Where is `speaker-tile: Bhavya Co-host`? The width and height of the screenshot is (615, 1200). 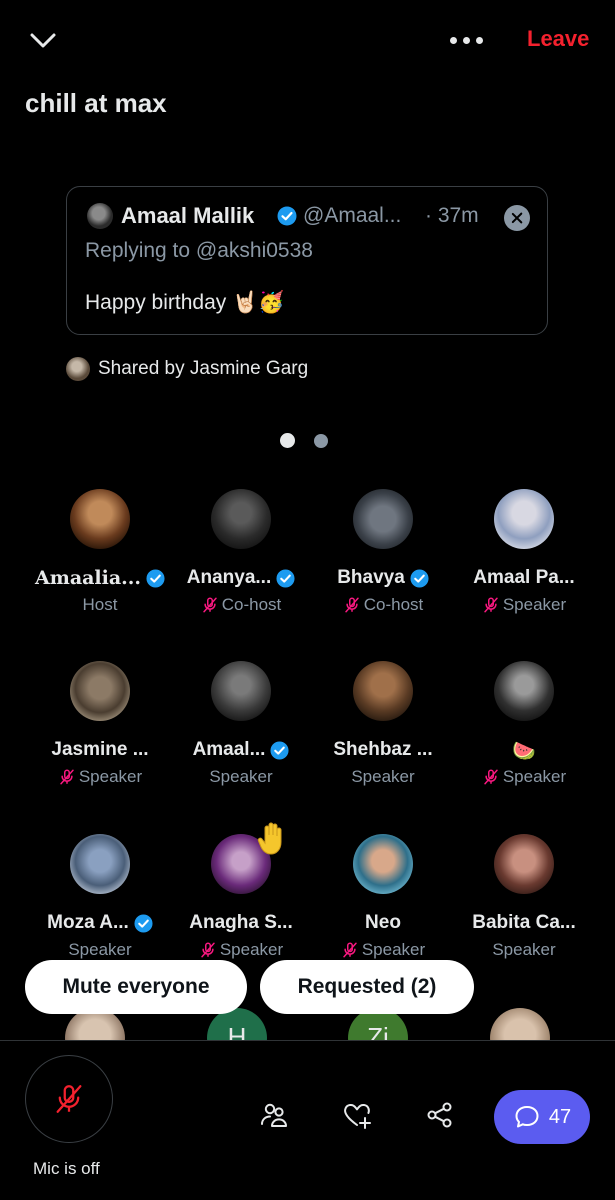
speaker-tile: Bhavya Co-host is located at coordinates (383, 559).